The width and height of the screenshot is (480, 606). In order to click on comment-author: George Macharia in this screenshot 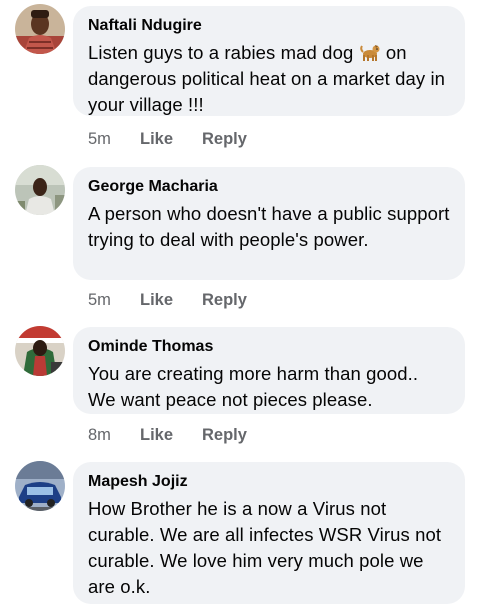, I will do `click(269, 187)`.